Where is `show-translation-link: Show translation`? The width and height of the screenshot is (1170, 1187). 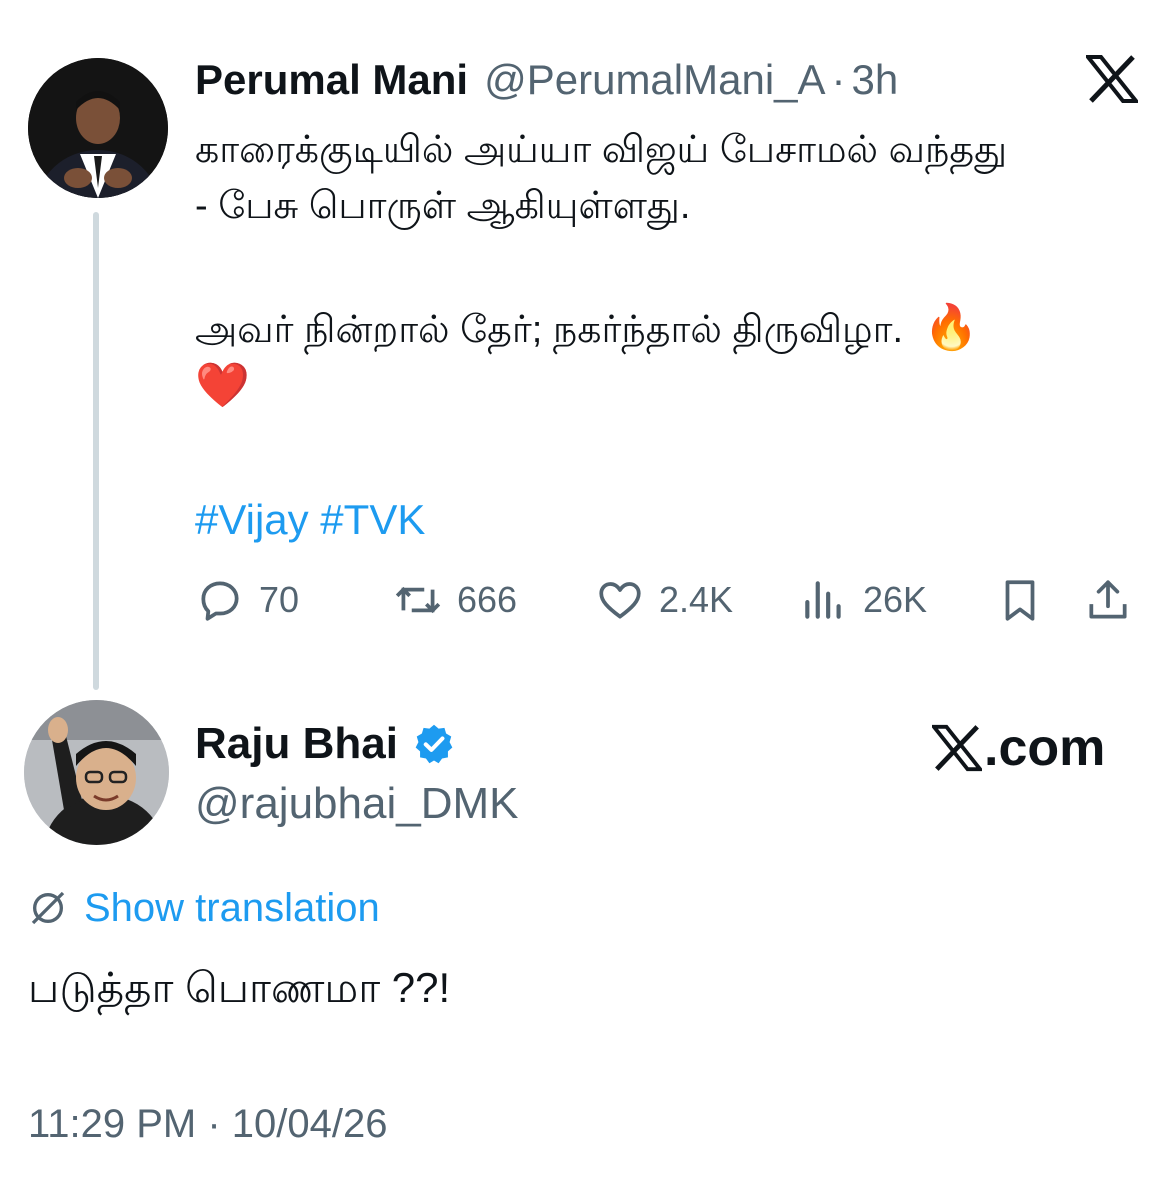 show-translation-link: Show translation is located at coordinates (204, 908).